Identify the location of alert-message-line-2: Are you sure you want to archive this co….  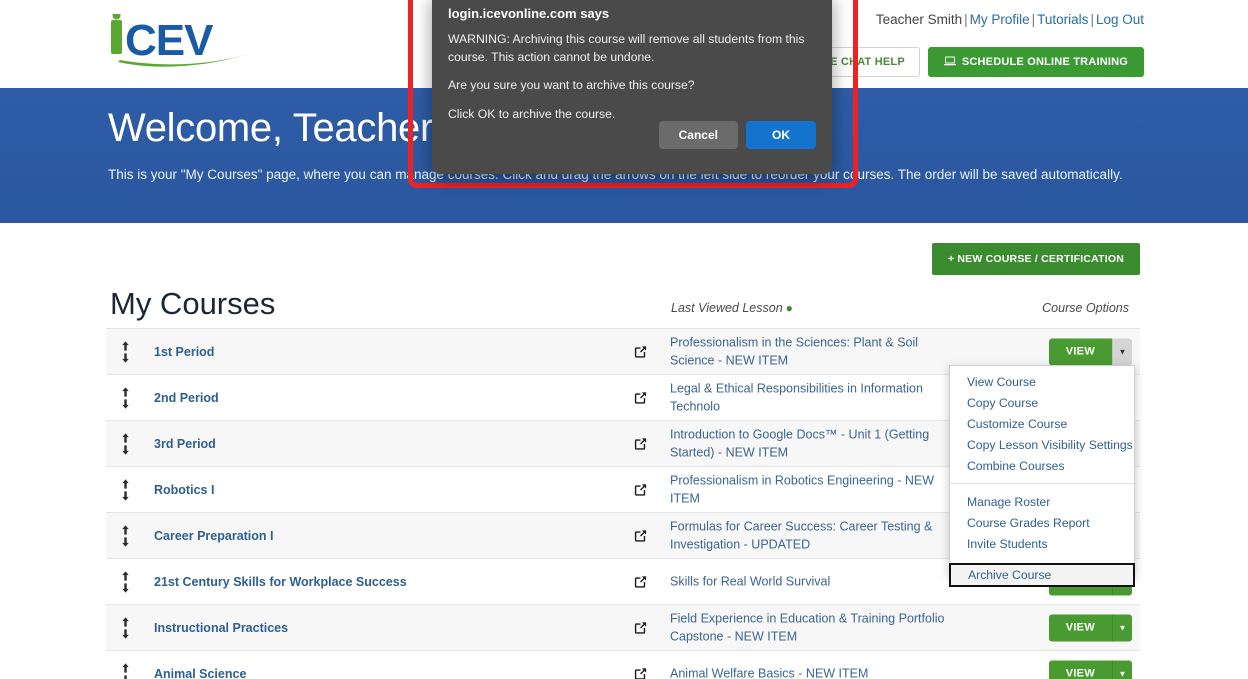
(571, 85).